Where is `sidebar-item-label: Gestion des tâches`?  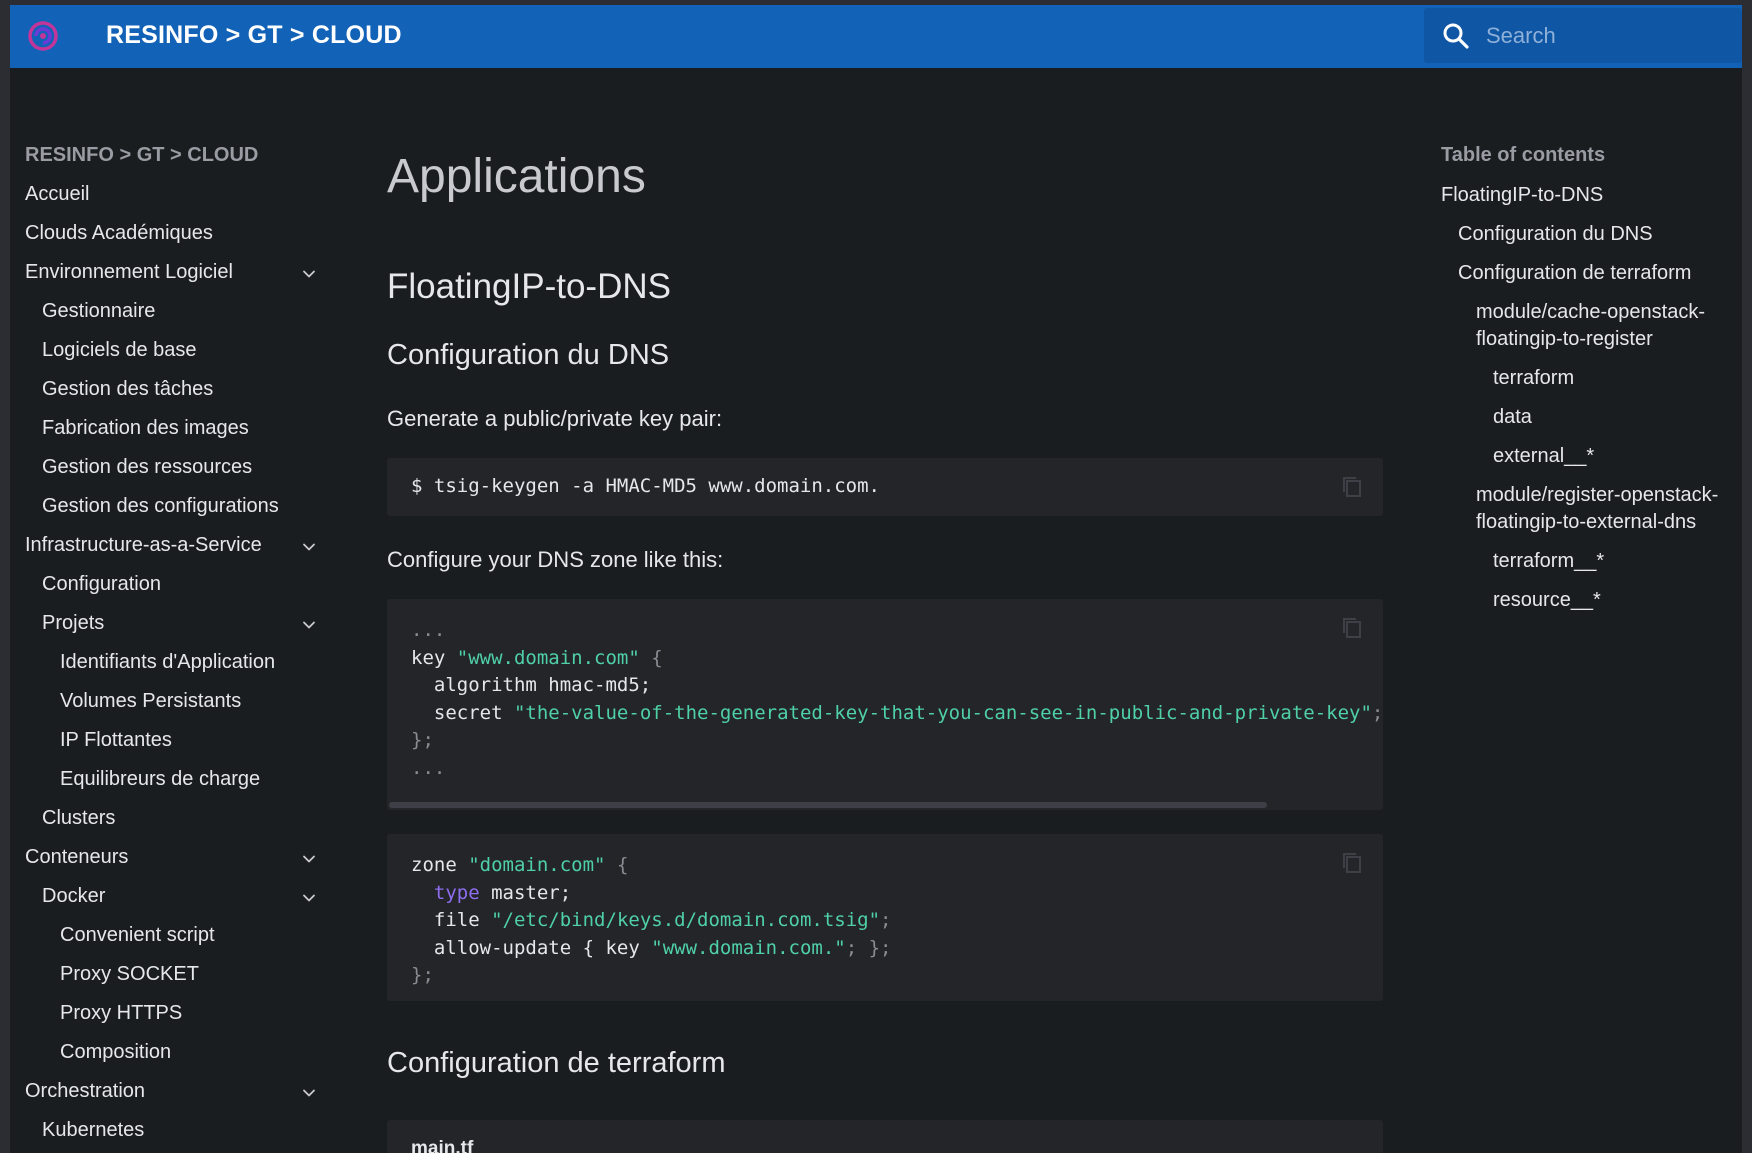 sidebar-item-label: Gestion des tâches is located at coordinates (128, 389).